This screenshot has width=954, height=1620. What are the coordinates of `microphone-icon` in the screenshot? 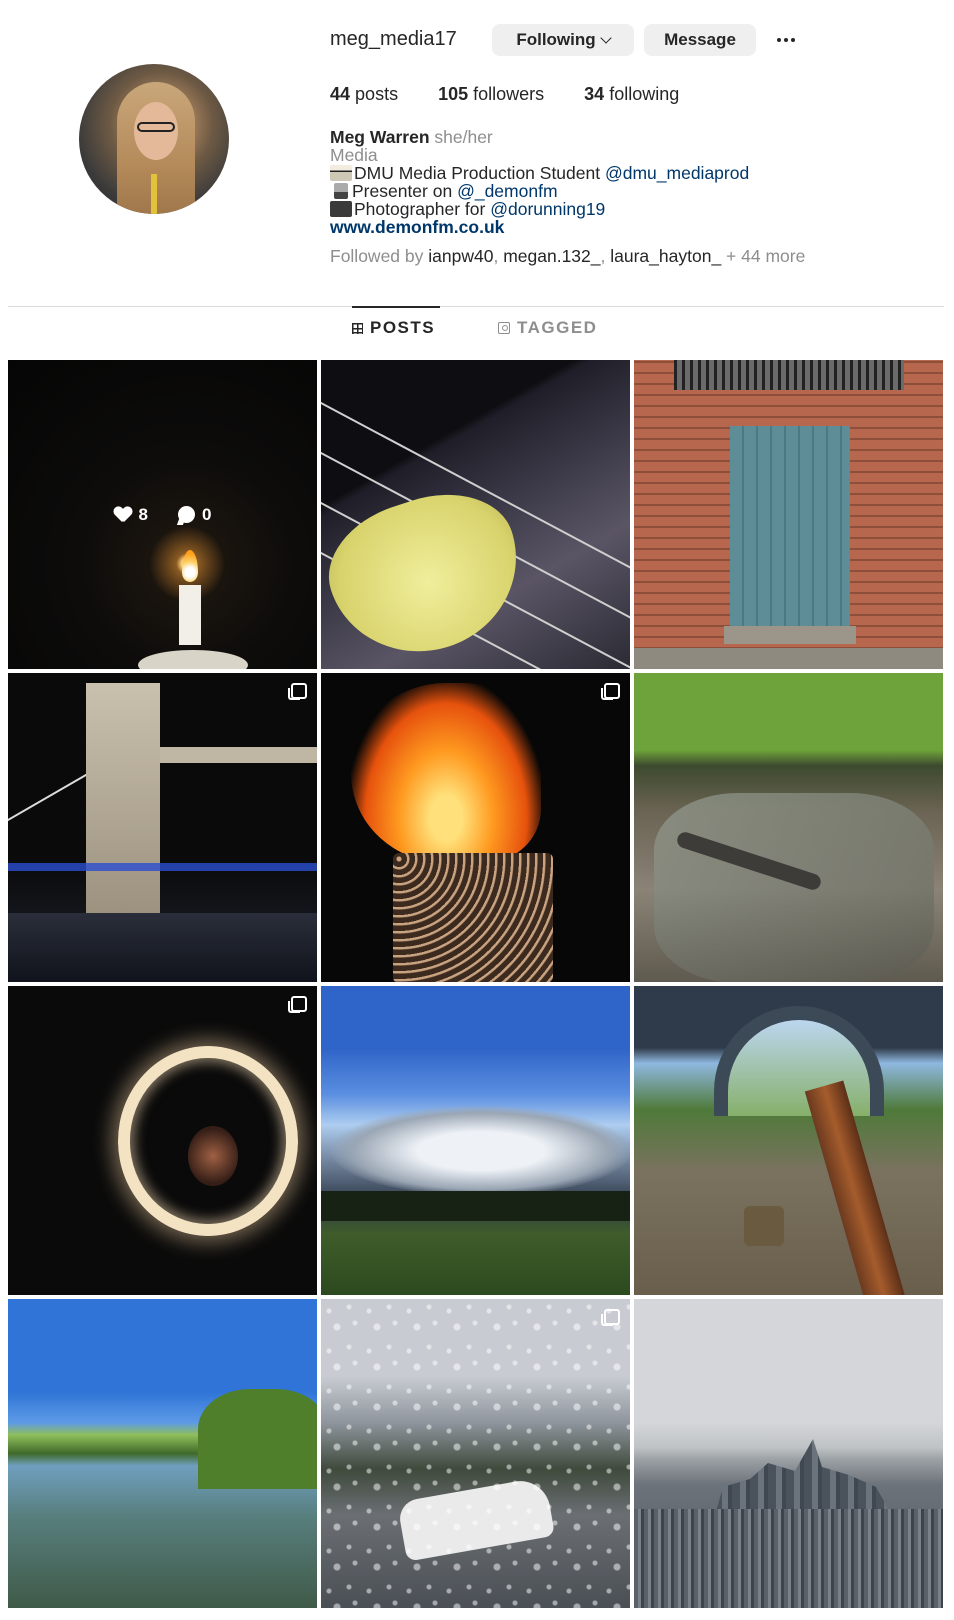 It's located at (341, 191).